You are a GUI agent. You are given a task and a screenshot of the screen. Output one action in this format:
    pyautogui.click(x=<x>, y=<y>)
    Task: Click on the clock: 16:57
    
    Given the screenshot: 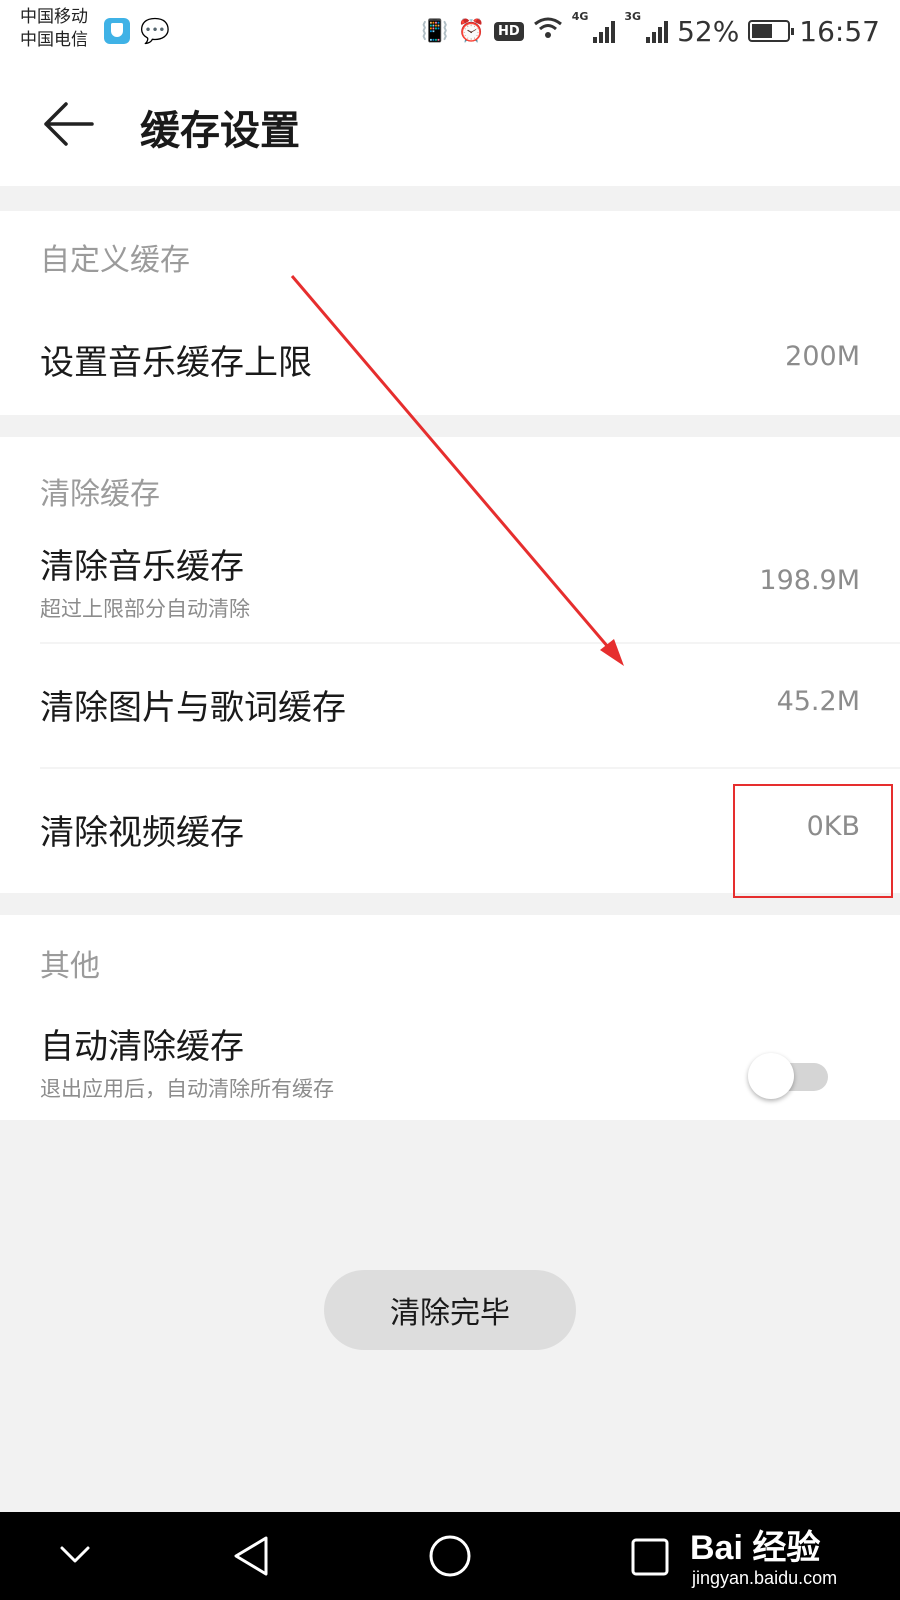 What is the action you would take?
    pyautogui.click(x=839, y=31)
    